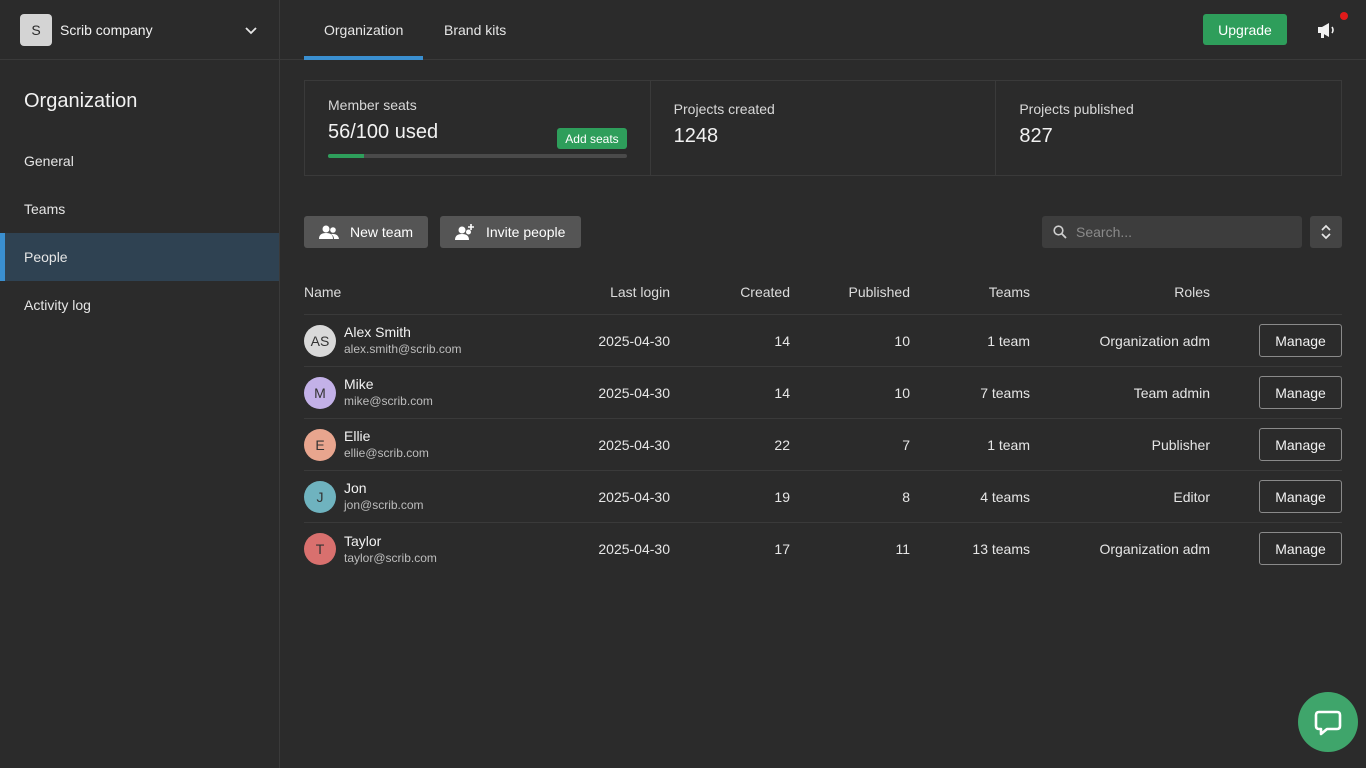  Describe the element at coordinates (372, 105) in the screenshot. I see `stat-label: Member seats` at that location.